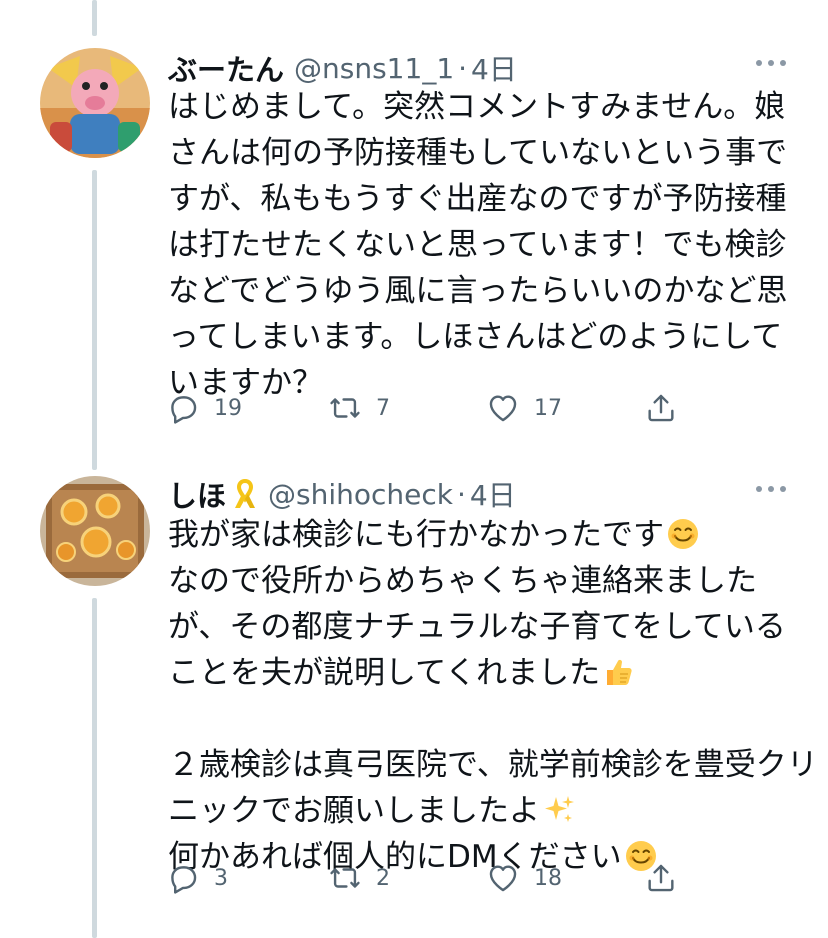 Image resolution: width=828 pixels, height=938 pixels. Describe the element at coordinates (374, 68) in the screenshot. I see `user-handle: @nsns11_1` at that location.